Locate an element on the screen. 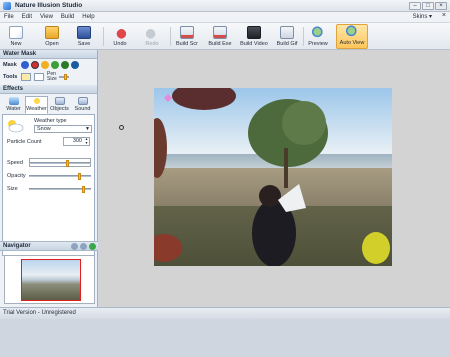 This screenshot has height=357, width=450. speed-slider-knob is located at coordinates (67, 163).